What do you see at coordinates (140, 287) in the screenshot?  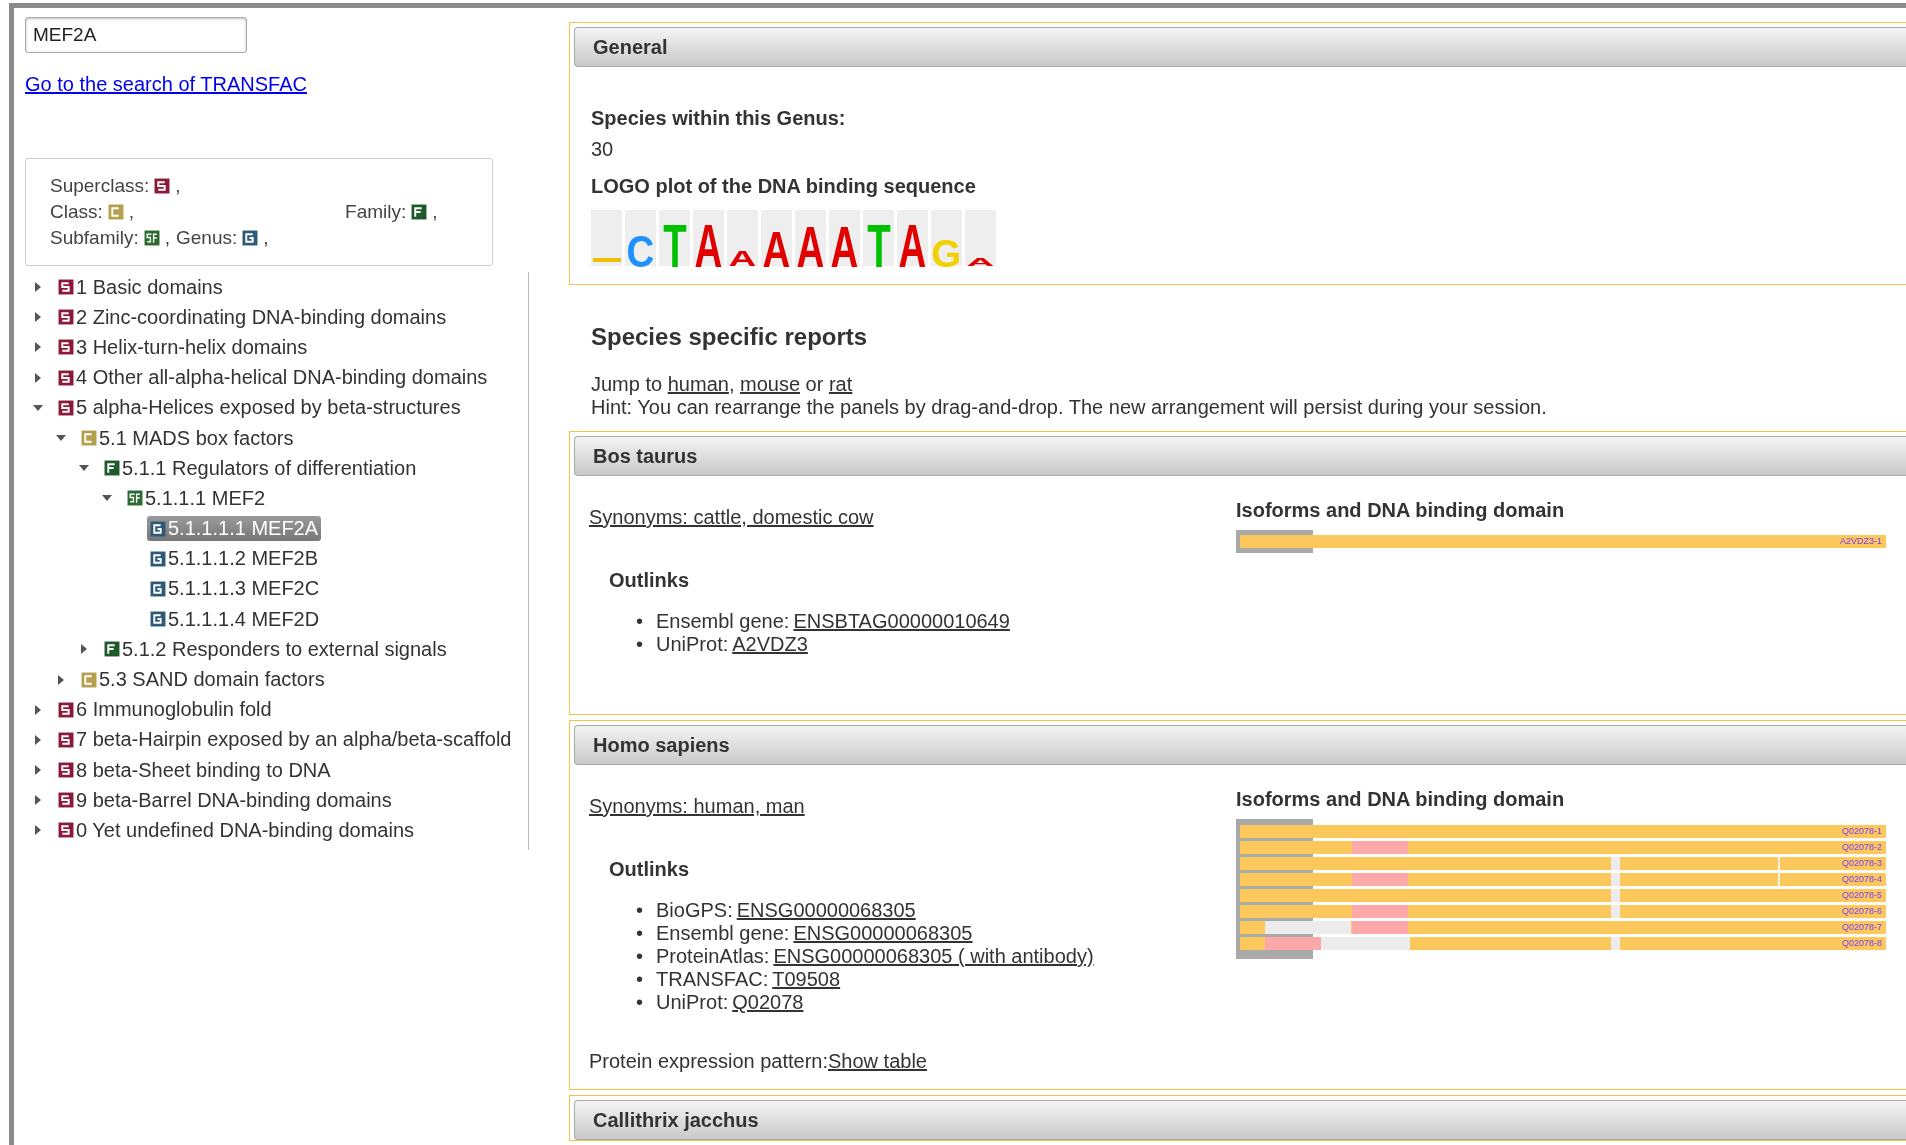 I see `tree-item: 1 Basic domains` at bounding box center [140, 287].